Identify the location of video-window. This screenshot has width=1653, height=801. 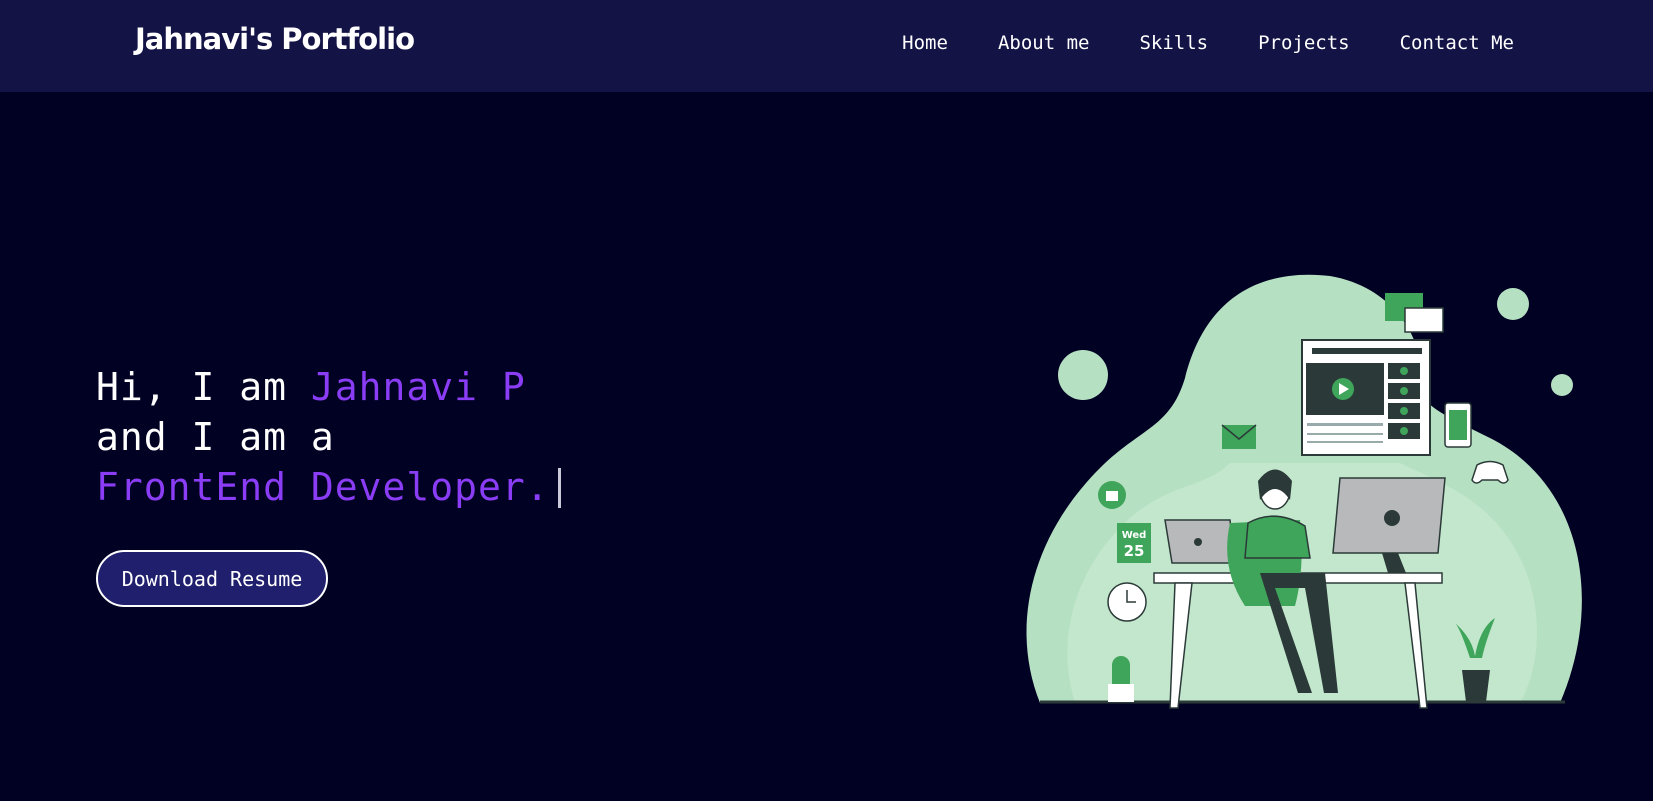
(1366, 397).